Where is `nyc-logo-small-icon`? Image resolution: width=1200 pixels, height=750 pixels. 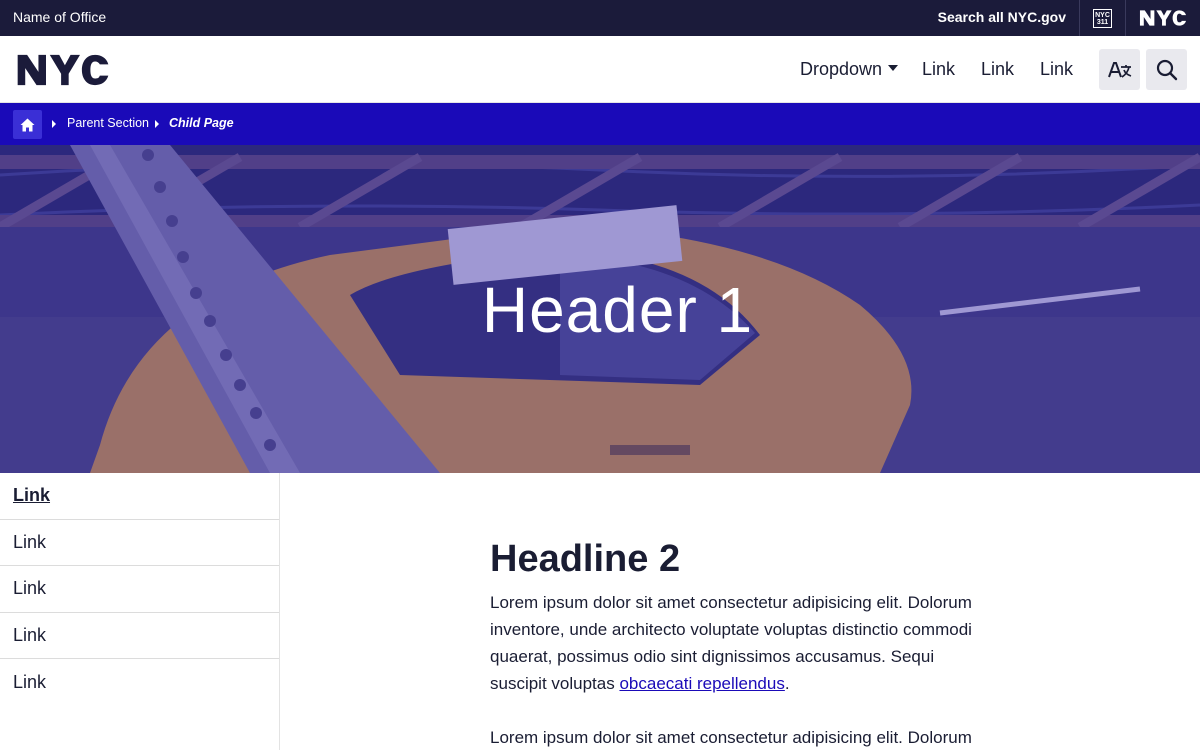 nyc-logo-small-icon is located at coordinates (1163, 18).